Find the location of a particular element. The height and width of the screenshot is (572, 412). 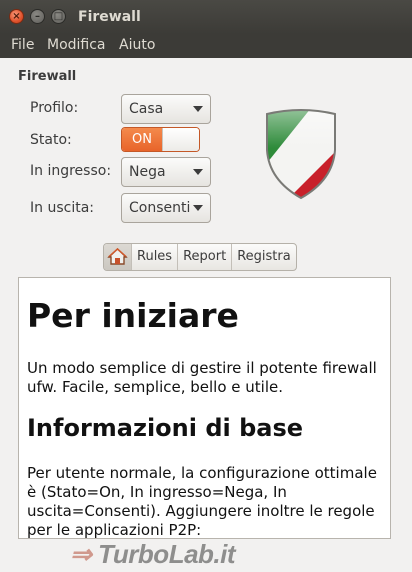

tab-report: Report is located at coordinates (204, 257).